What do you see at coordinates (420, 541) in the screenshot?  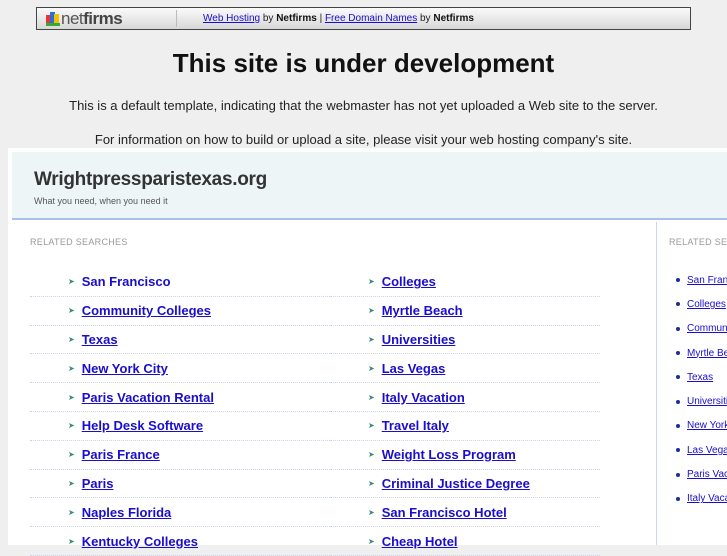 I see `search-link: Cheap Hotel` at bounding box center [420, 541].